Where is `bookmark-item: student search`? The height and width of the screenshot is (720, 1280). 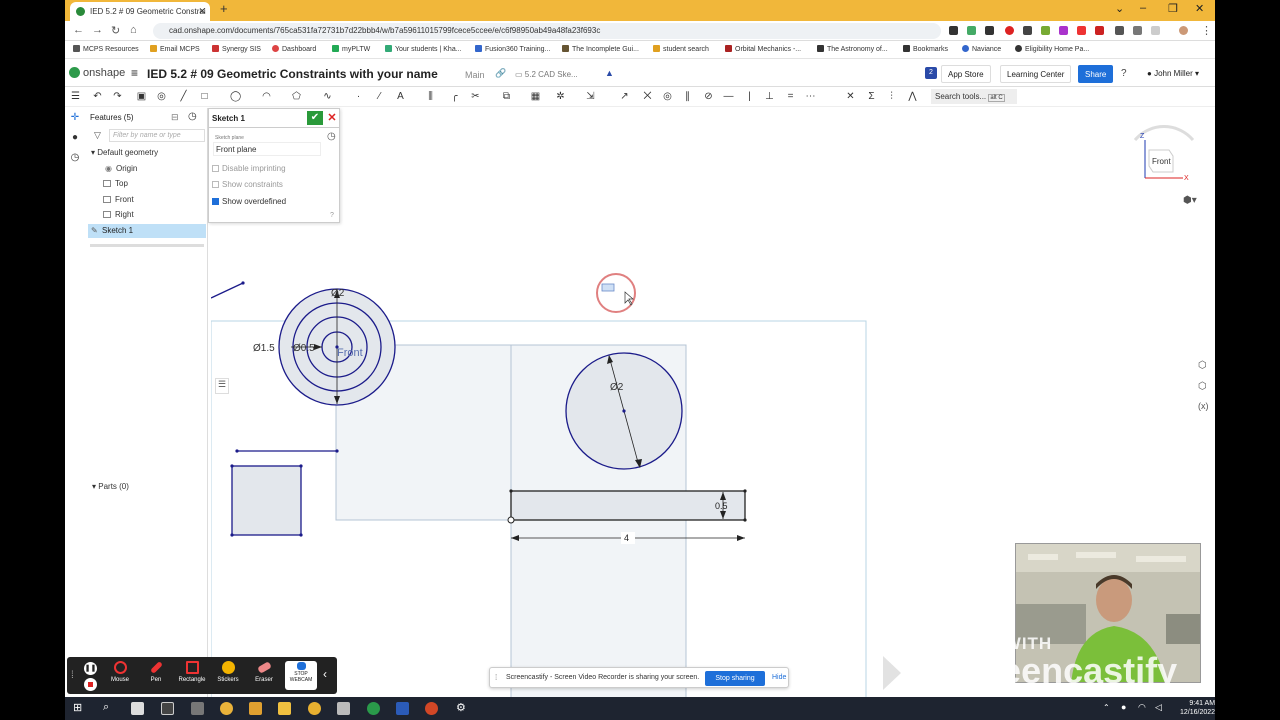 bookmark-item: student search is located at coordinates (681, 49).